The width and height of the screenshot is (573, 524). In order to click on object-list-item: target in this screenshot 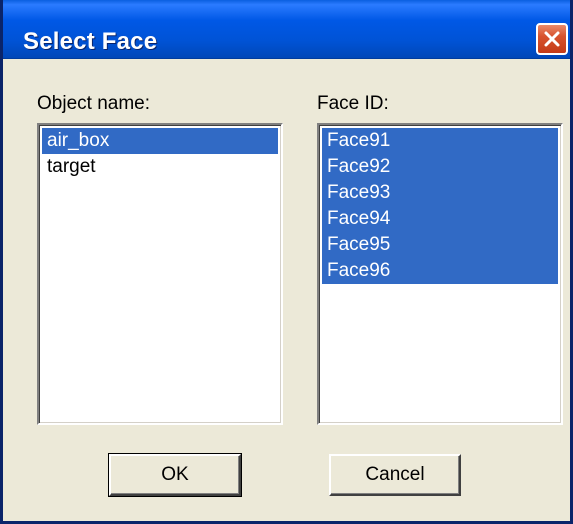, I will do `click(160, 167)`.